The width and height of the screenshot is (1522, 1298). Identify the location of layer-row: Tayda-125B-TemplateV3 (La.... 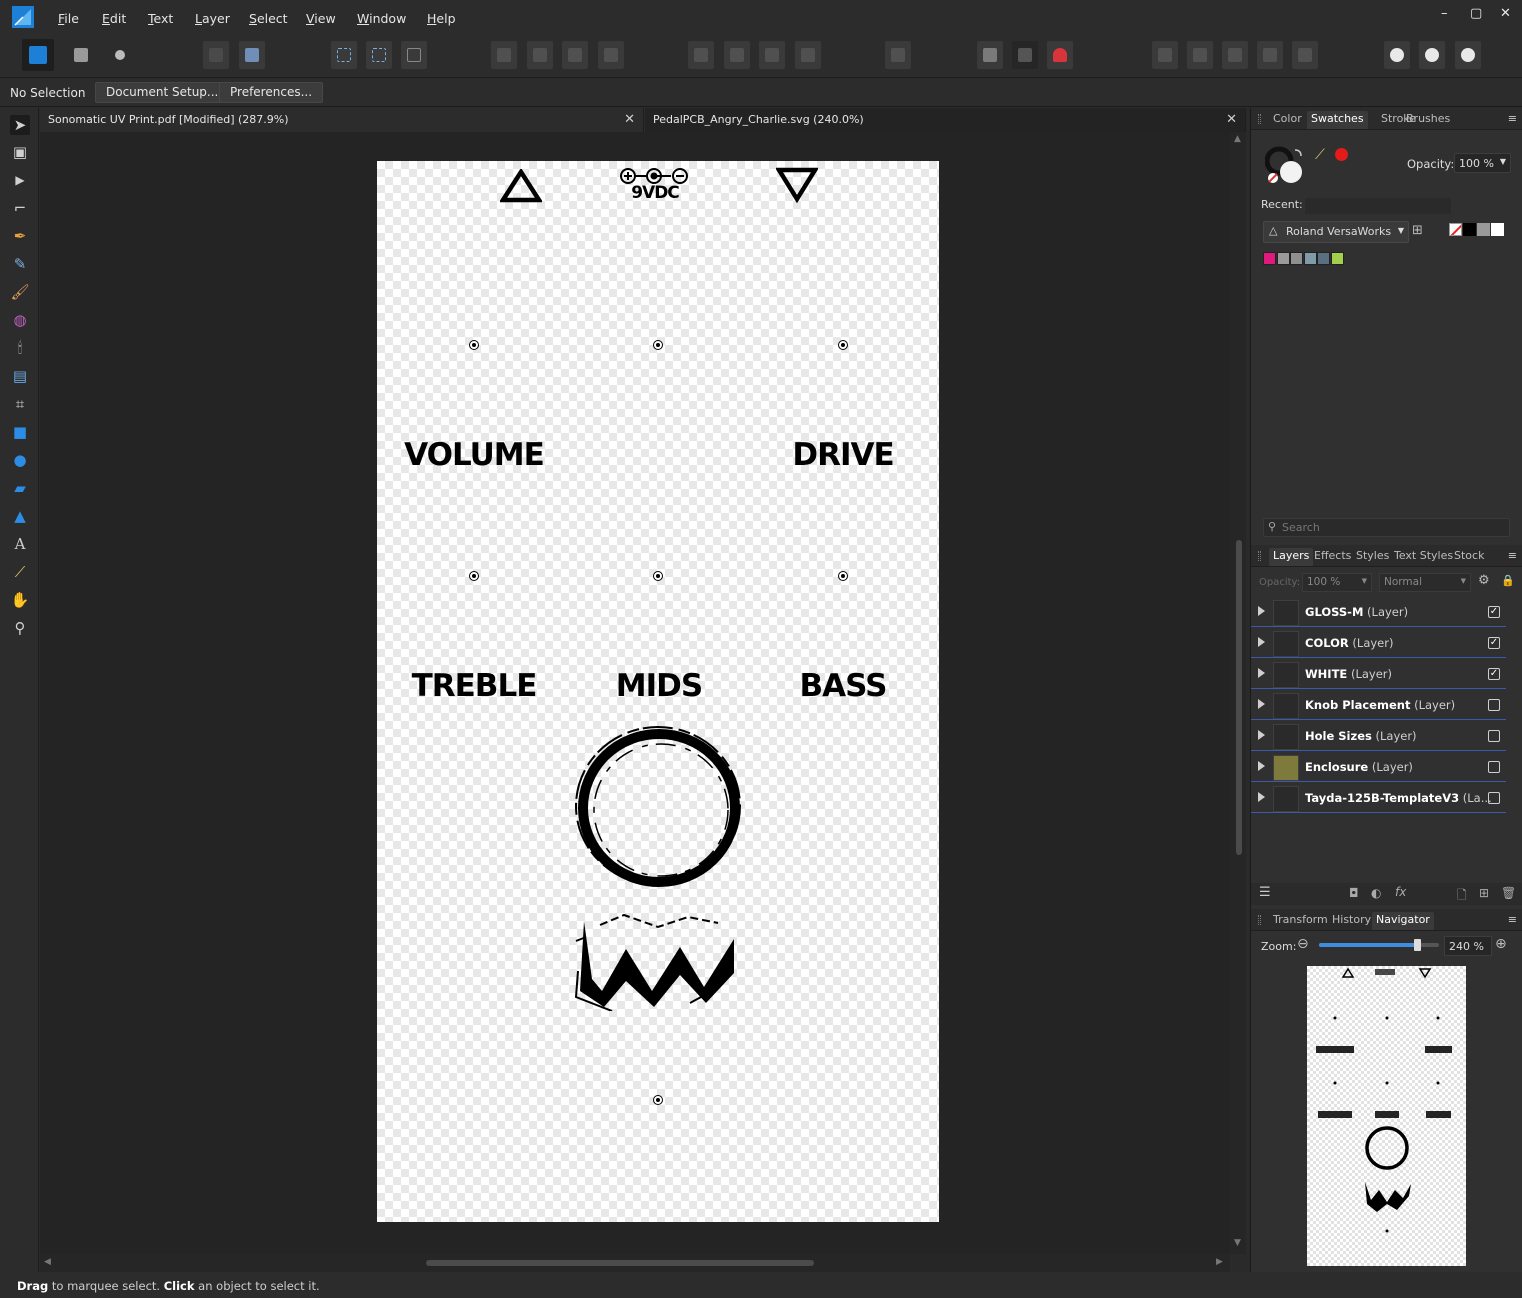
(1378, 798).